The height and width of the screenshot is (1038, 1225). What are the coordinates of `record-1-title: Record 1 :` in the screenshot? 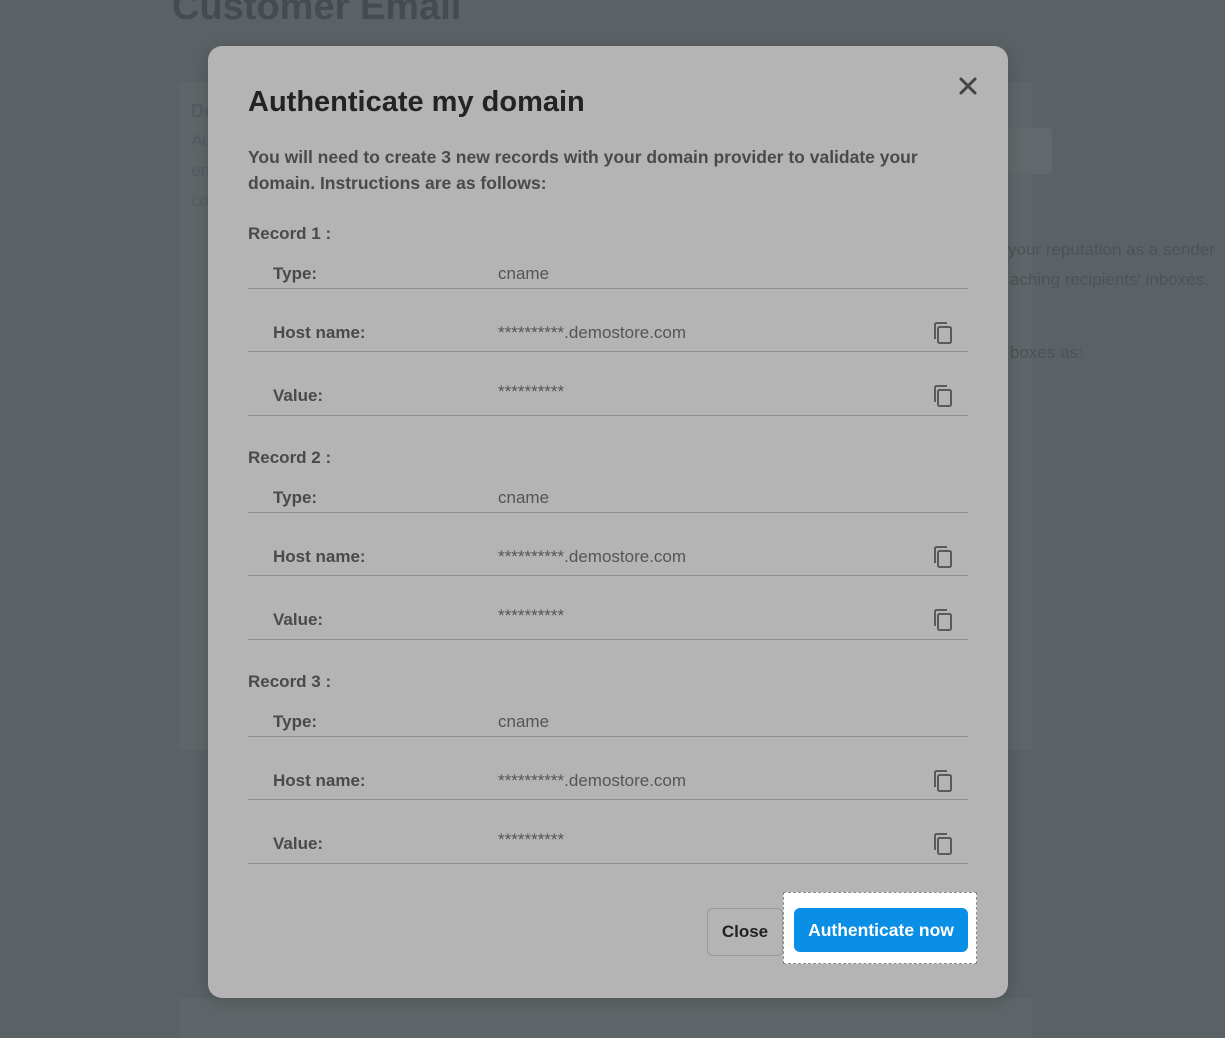 It's located at (290, 233).